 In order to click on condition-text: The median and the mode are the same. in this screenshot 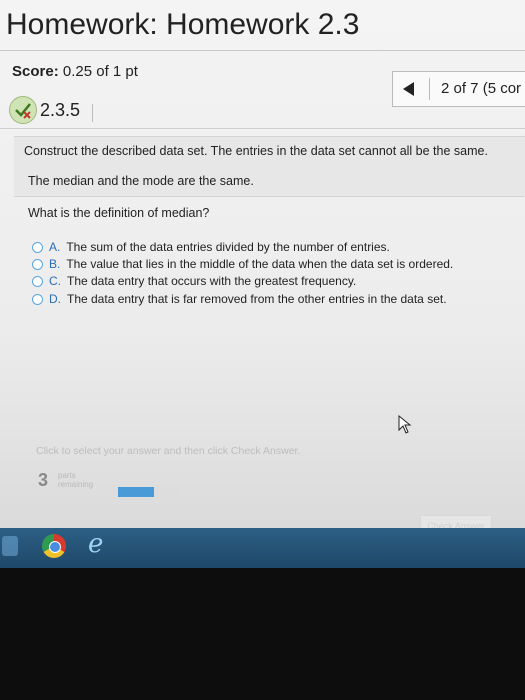, I will do `click(141, 181)`.